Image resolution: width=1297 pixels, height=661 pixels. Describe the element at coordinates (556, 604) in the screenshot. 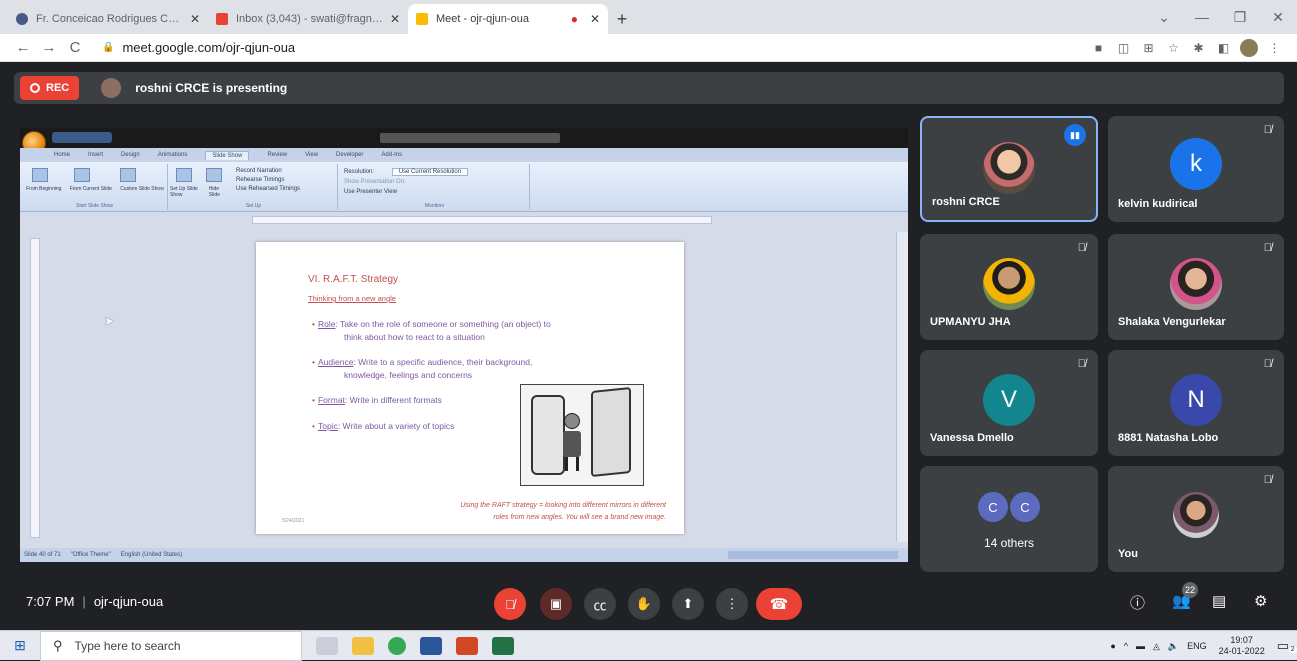

I see `camera-off-button: ▣` at that location.